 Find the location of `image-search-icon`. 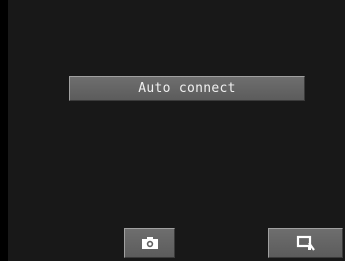

image-search-icon is located at coordinates (306, 243).